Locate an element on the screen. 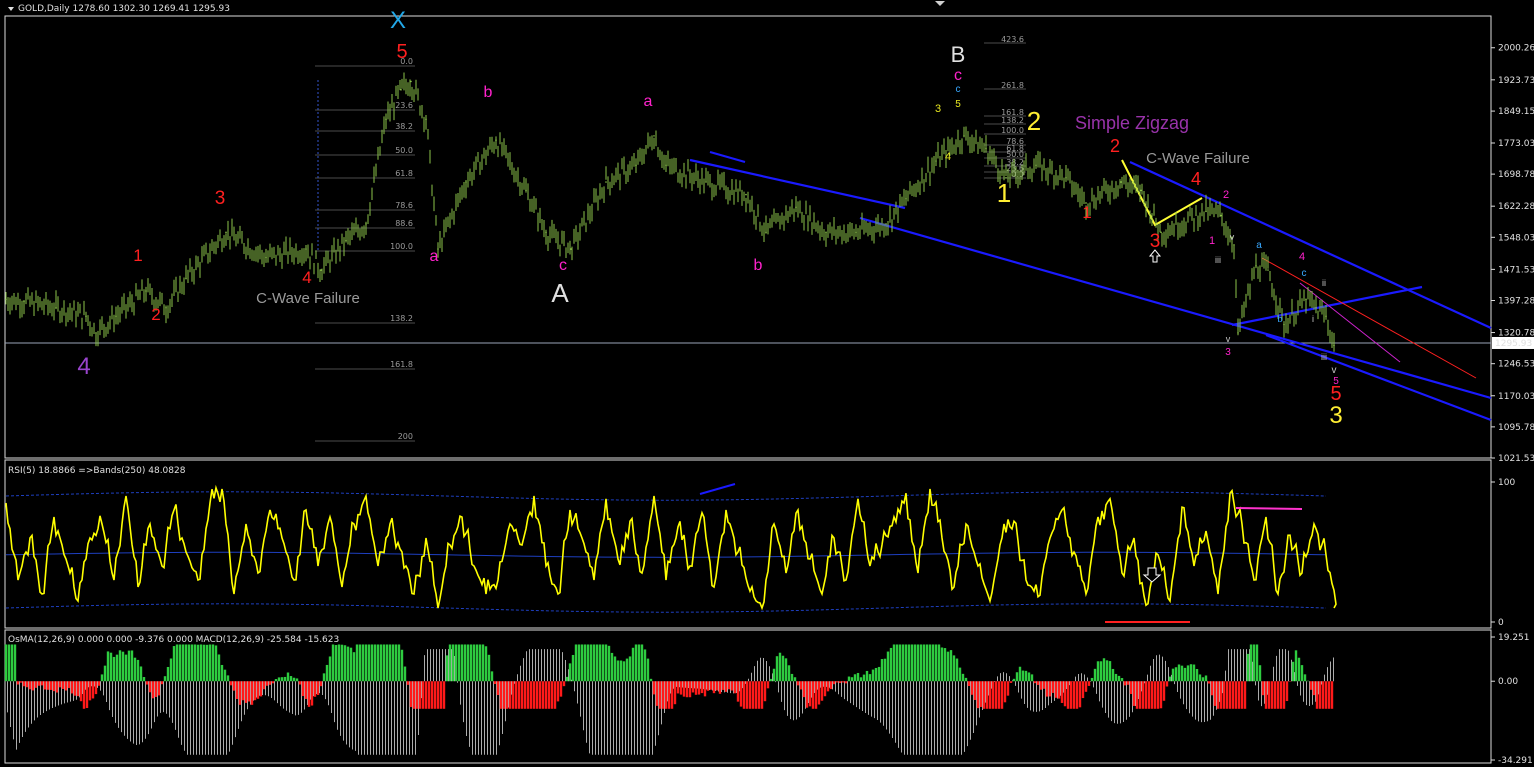  fib-label: 23.6 is located at coordinates (404, 105).